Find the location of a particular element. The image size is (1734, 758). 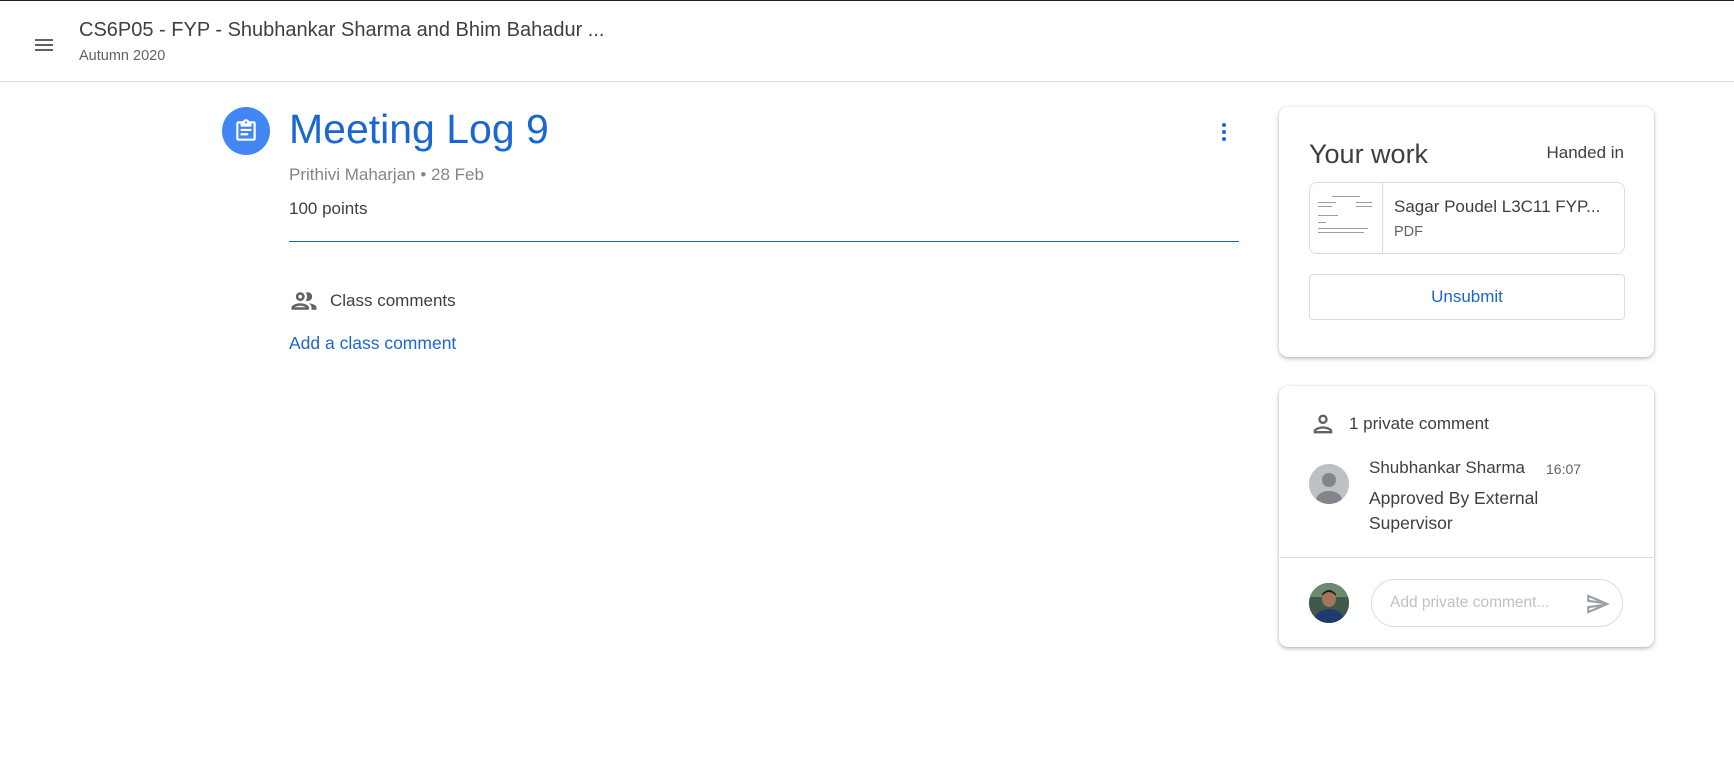

person-icon is located at coordinates (1323, 424).